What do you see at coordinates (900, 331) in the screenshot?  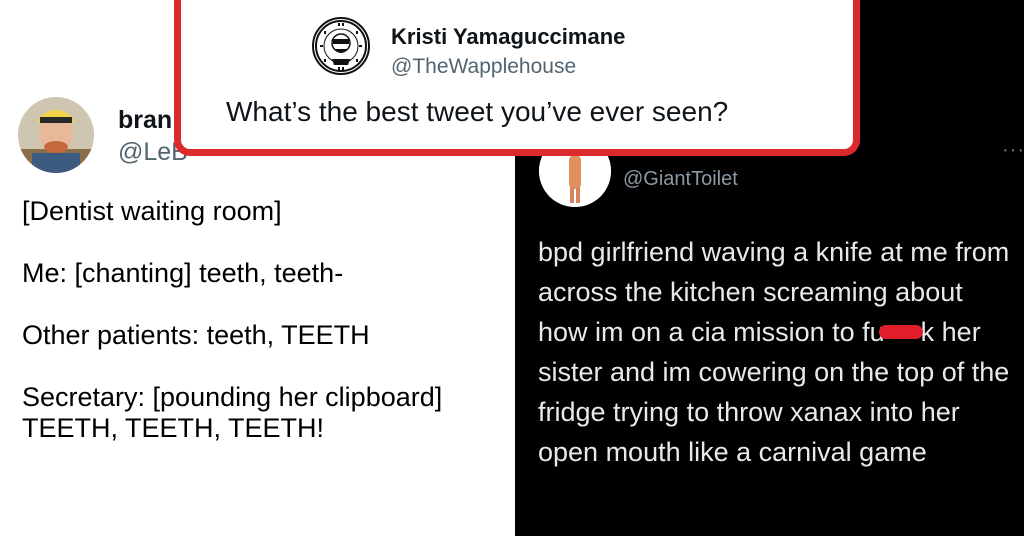 I see `redaction-mark` at bounding box center [900, 331].